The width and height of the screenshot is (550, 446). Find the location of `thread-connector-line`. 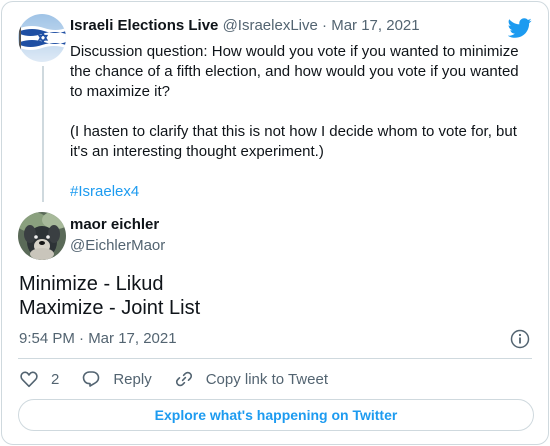

thread-connector-line is located at coordinates (43, 134).